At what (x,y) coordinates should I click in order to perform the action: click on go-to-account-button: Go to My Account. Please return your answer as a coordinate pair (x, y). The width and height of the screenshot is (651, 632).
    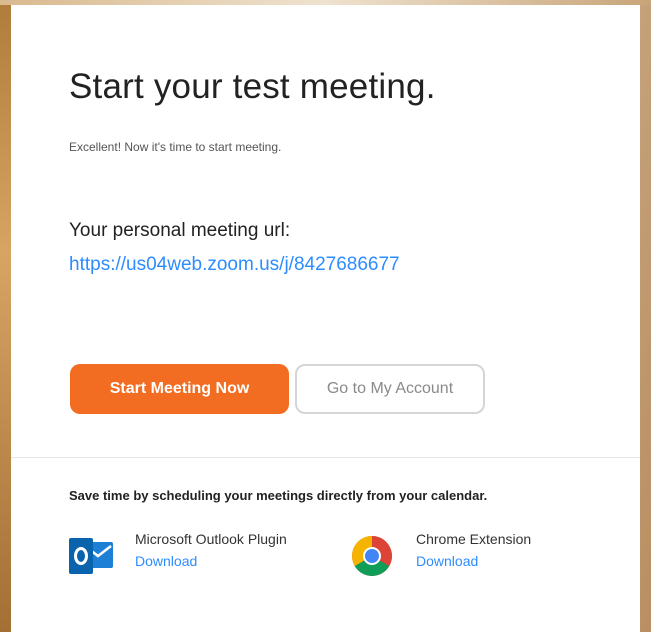
    Looking at the image, I should click on (390, 389).